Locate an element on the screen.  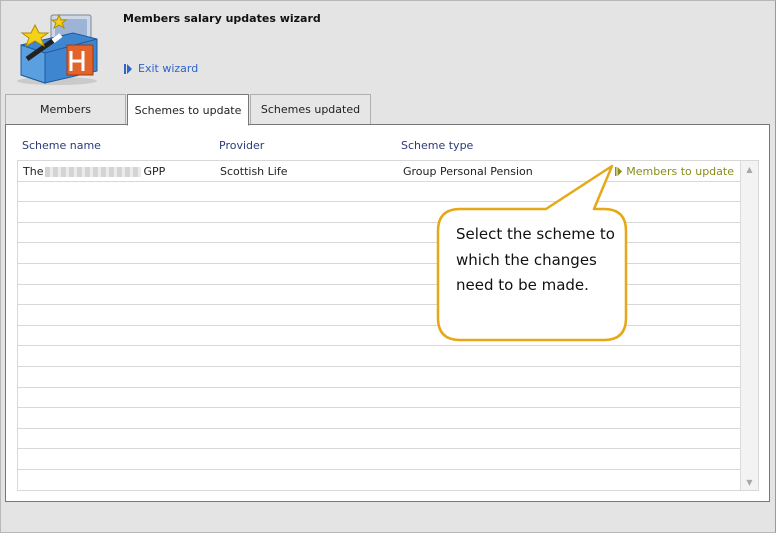
column-header-scheme-type: Scheme type is located at coordinates (437, 145).